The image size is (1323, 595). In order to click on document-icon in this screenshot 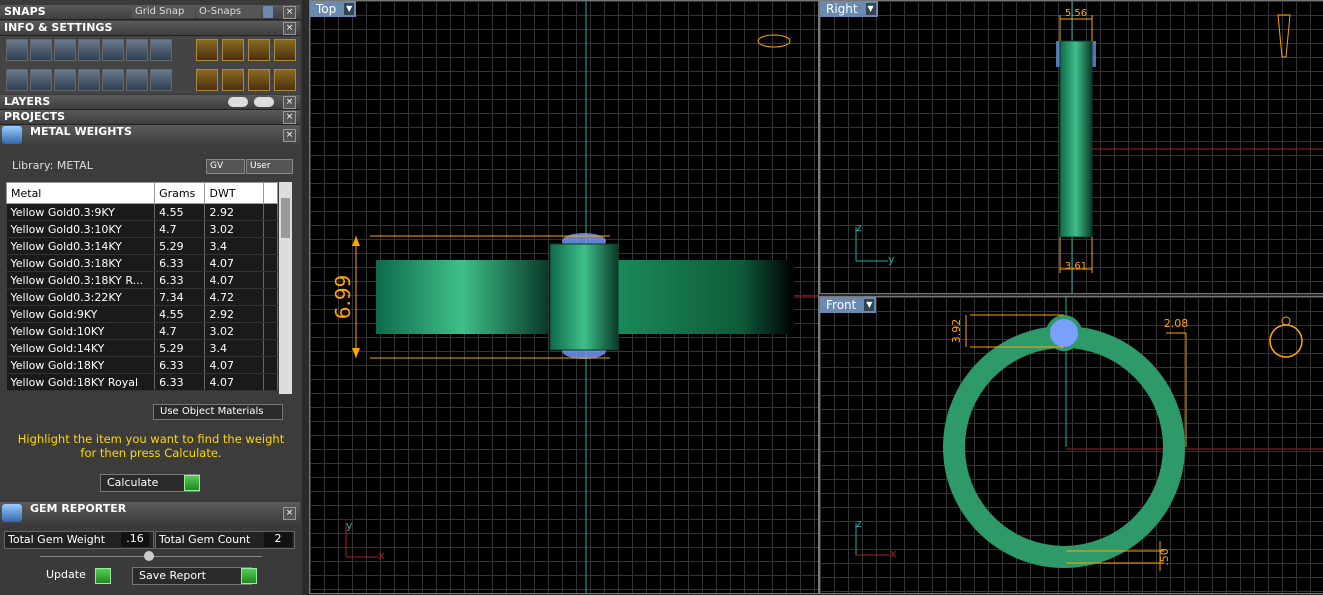, I will do `click(113, 50)`.